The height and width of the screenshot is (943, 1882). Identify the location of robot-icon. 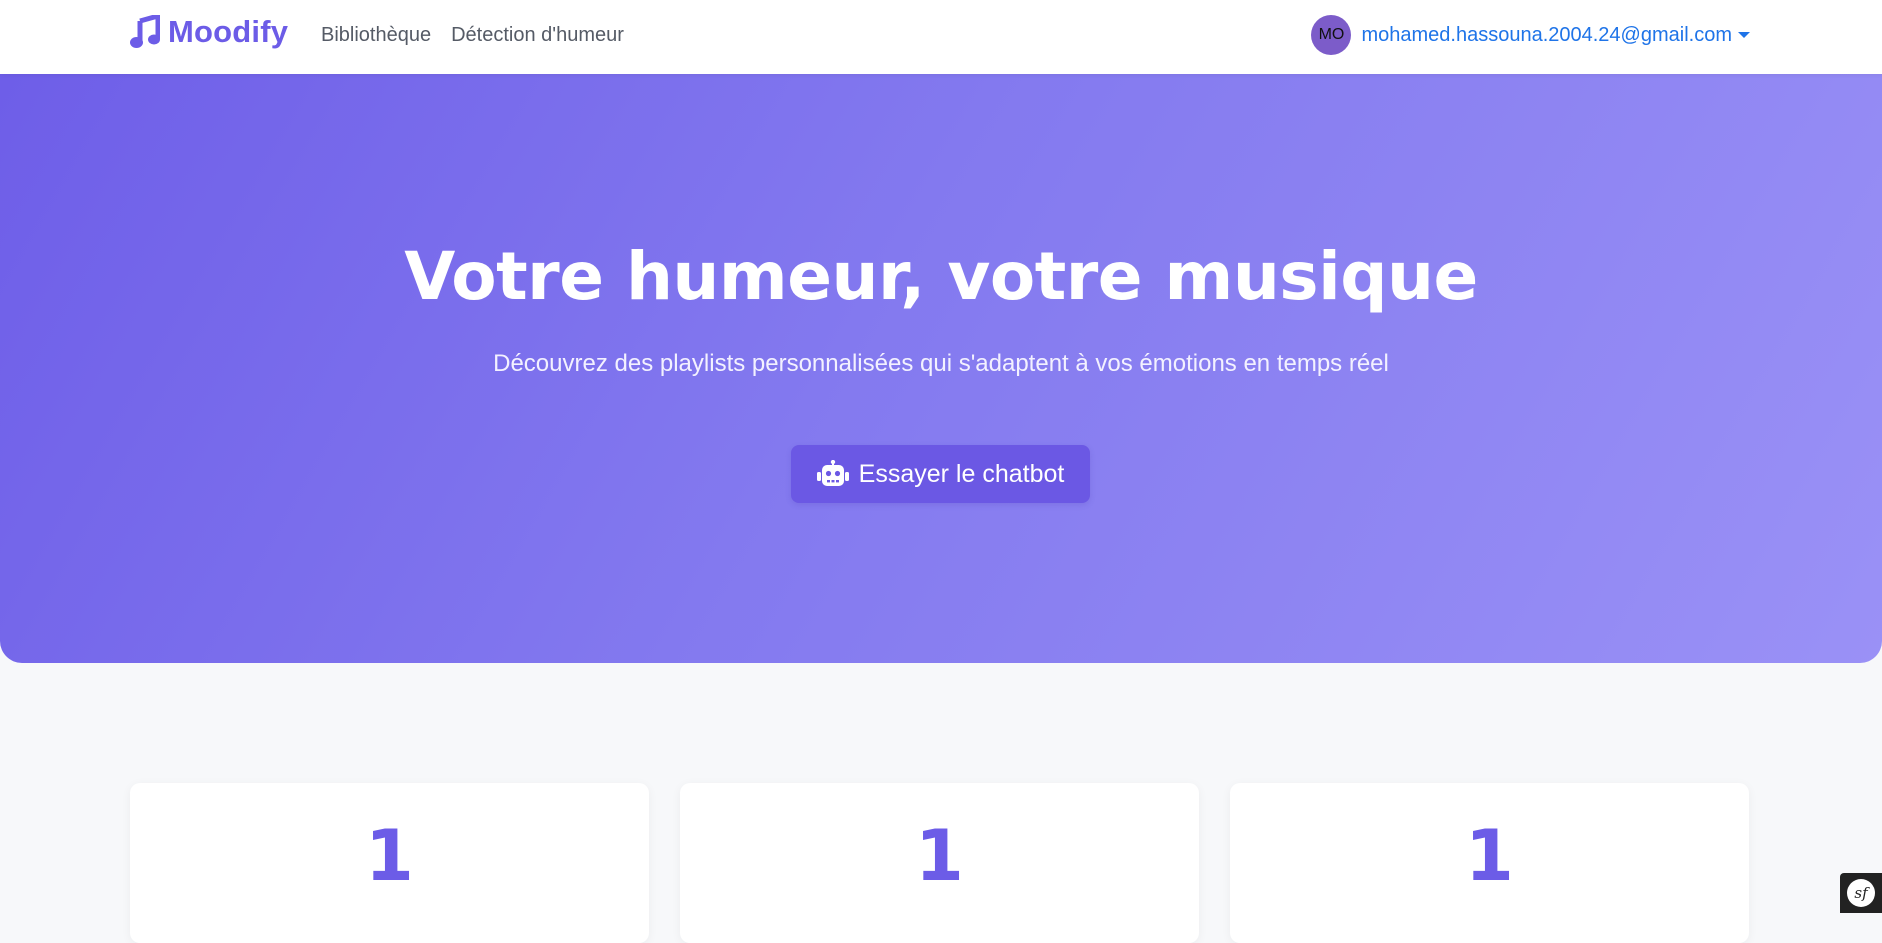
(832, 473).